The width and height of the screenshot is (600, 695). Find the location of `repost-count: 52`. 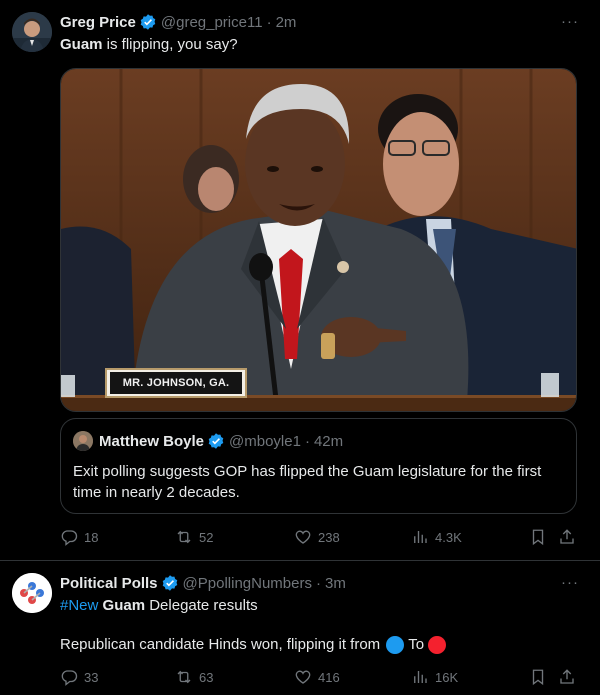

repost-count: 52 is located at coordinates (206, 537).